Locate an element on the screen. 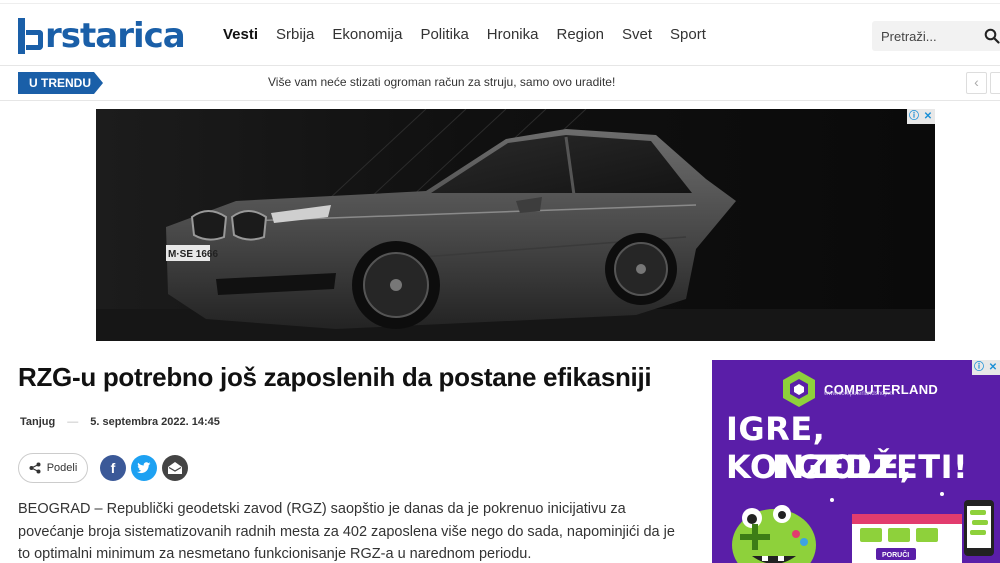 This screenshot has height=563, width=1000. ad-choices-badge-side: ⓘ ✕ is located at coordinates (986, 367).